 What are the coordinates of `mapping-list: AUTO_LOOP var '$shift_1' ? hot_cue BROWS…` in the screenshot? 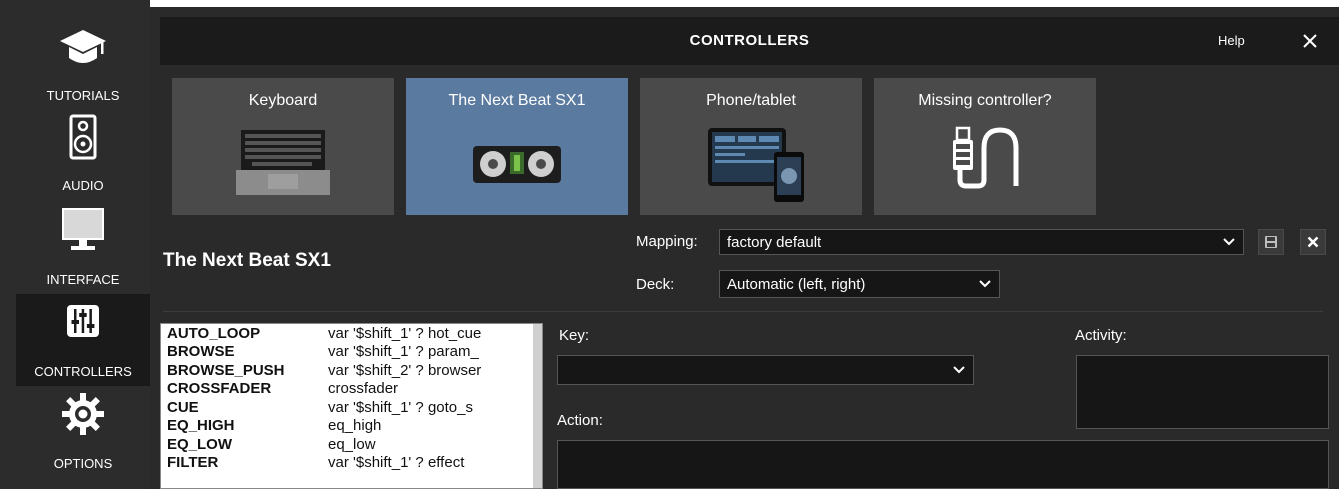 It's located at (351, 406).